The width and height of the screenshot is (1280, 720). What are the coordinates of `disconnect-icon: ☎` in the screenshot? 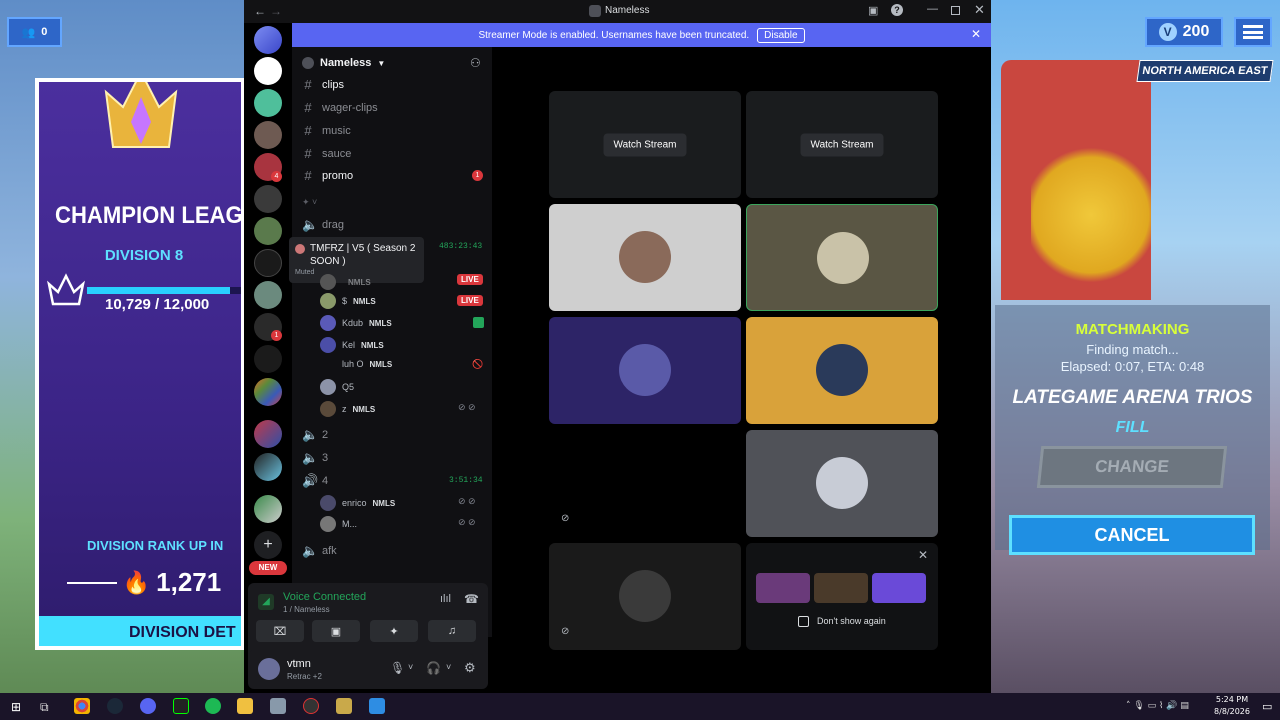 It's located at (471, 599).